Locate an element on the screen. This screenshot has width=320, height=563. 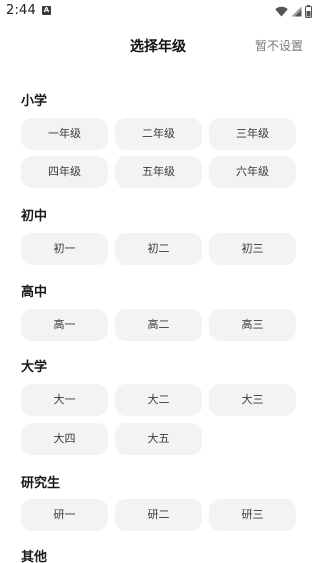
status-icons is located at coordinates (293, 11).